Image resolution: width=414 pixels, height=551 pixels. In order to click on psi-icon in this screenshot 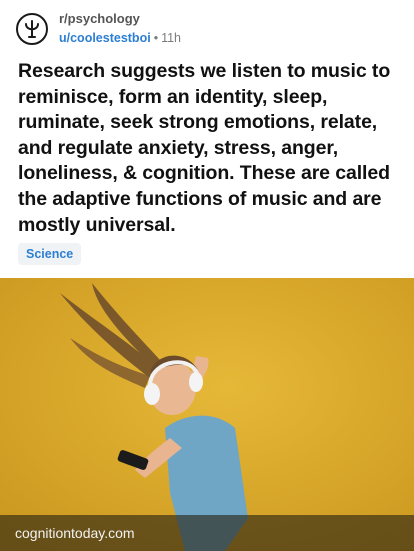, I will do `click(32, 29)`.